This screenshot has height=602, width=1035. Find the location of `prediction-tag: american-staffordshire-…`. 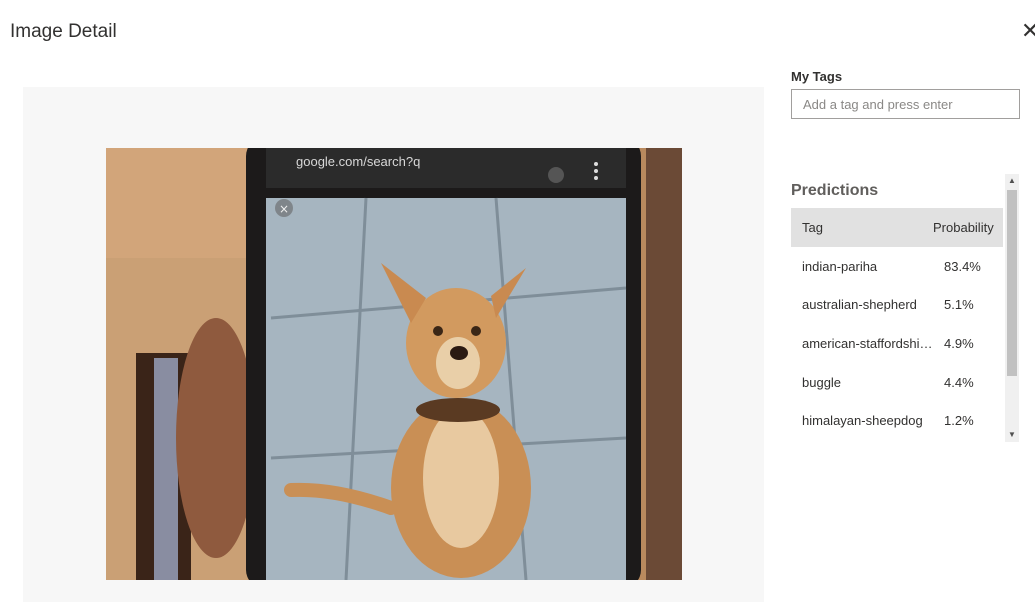

prediction-tag: american-staffordshire-… is located at coordinates (867, 343).